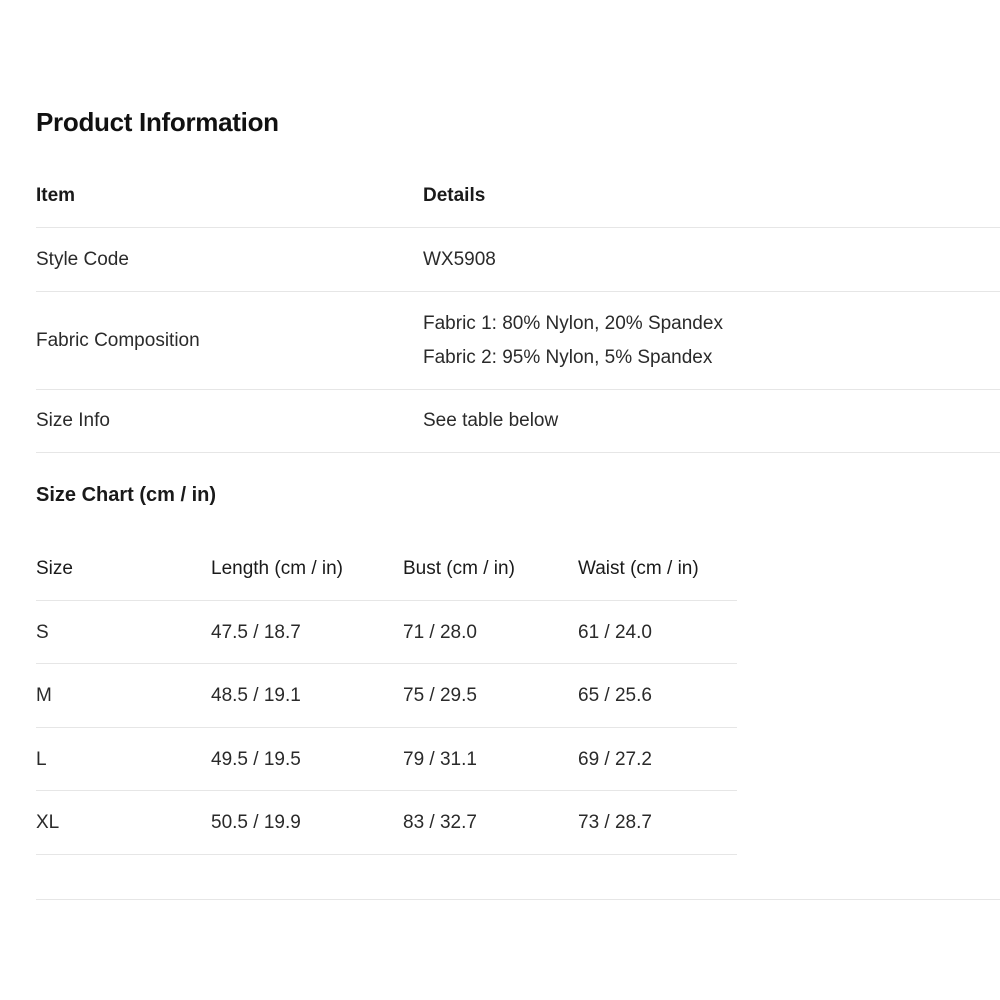  I want to click on size-header-size: Size, so click(54, 568).